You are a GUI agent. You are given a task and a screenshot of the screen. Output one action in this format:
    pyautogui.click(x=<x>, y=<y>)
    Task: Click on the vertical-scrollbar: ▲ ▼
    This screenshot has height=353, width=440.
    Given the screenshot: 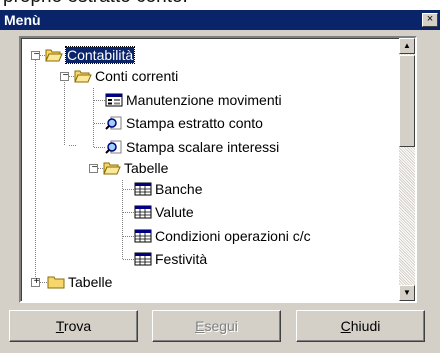 What is the action you would take?
    pyautogui.click(x=407, y=169)
    